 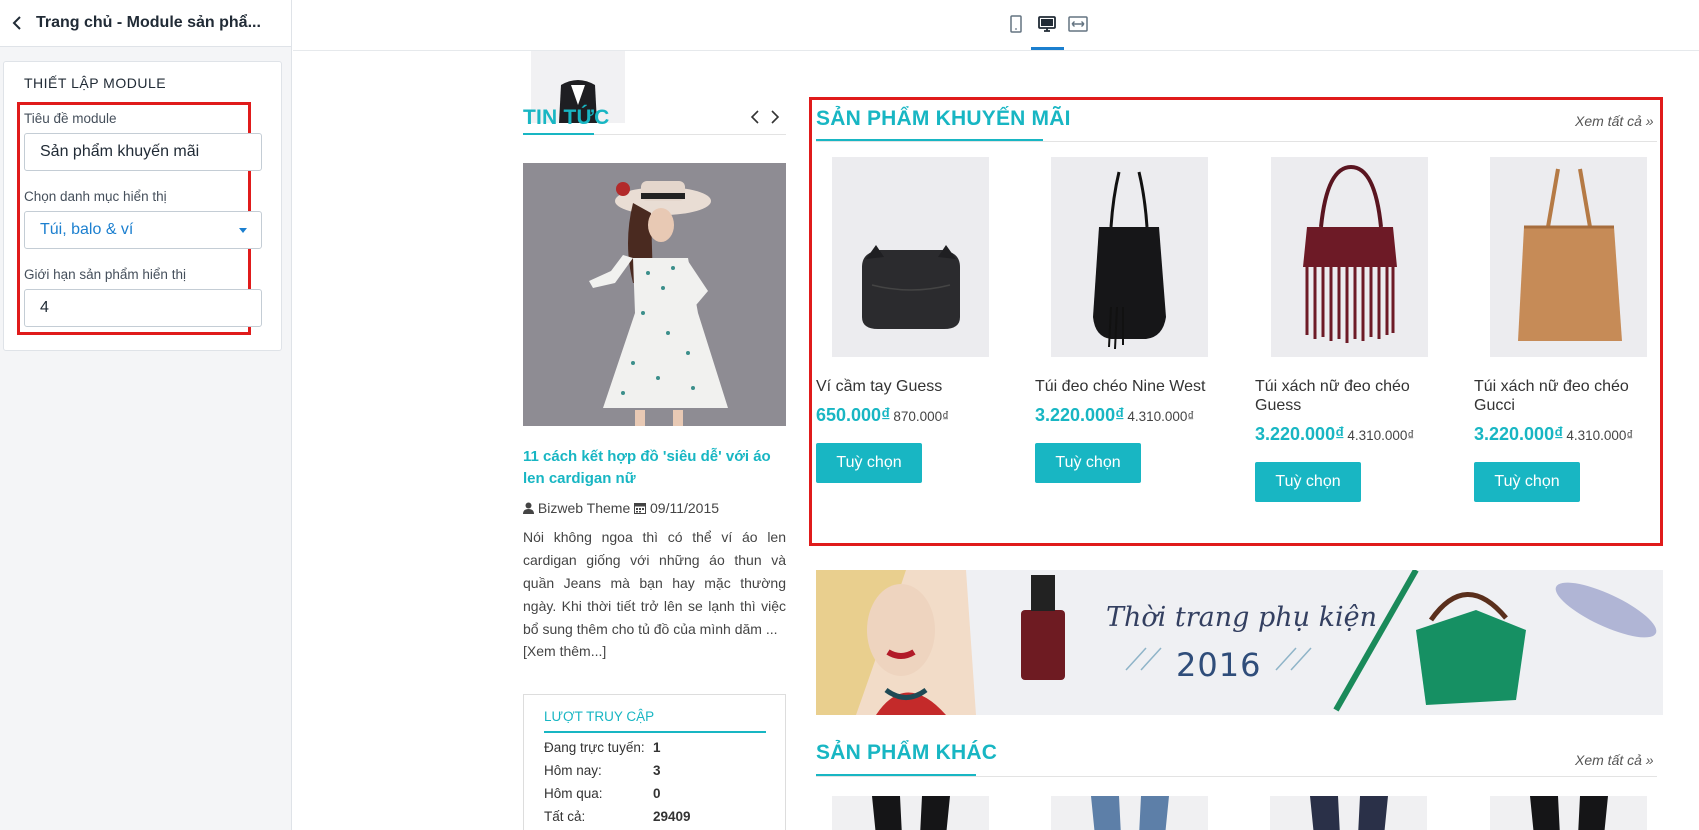 What do you see at coordinates (1239, 642) in the screenshot?
I see `accessories-banner: Thời trang phụ kiện 2016` at bounding box center [1239, 642].